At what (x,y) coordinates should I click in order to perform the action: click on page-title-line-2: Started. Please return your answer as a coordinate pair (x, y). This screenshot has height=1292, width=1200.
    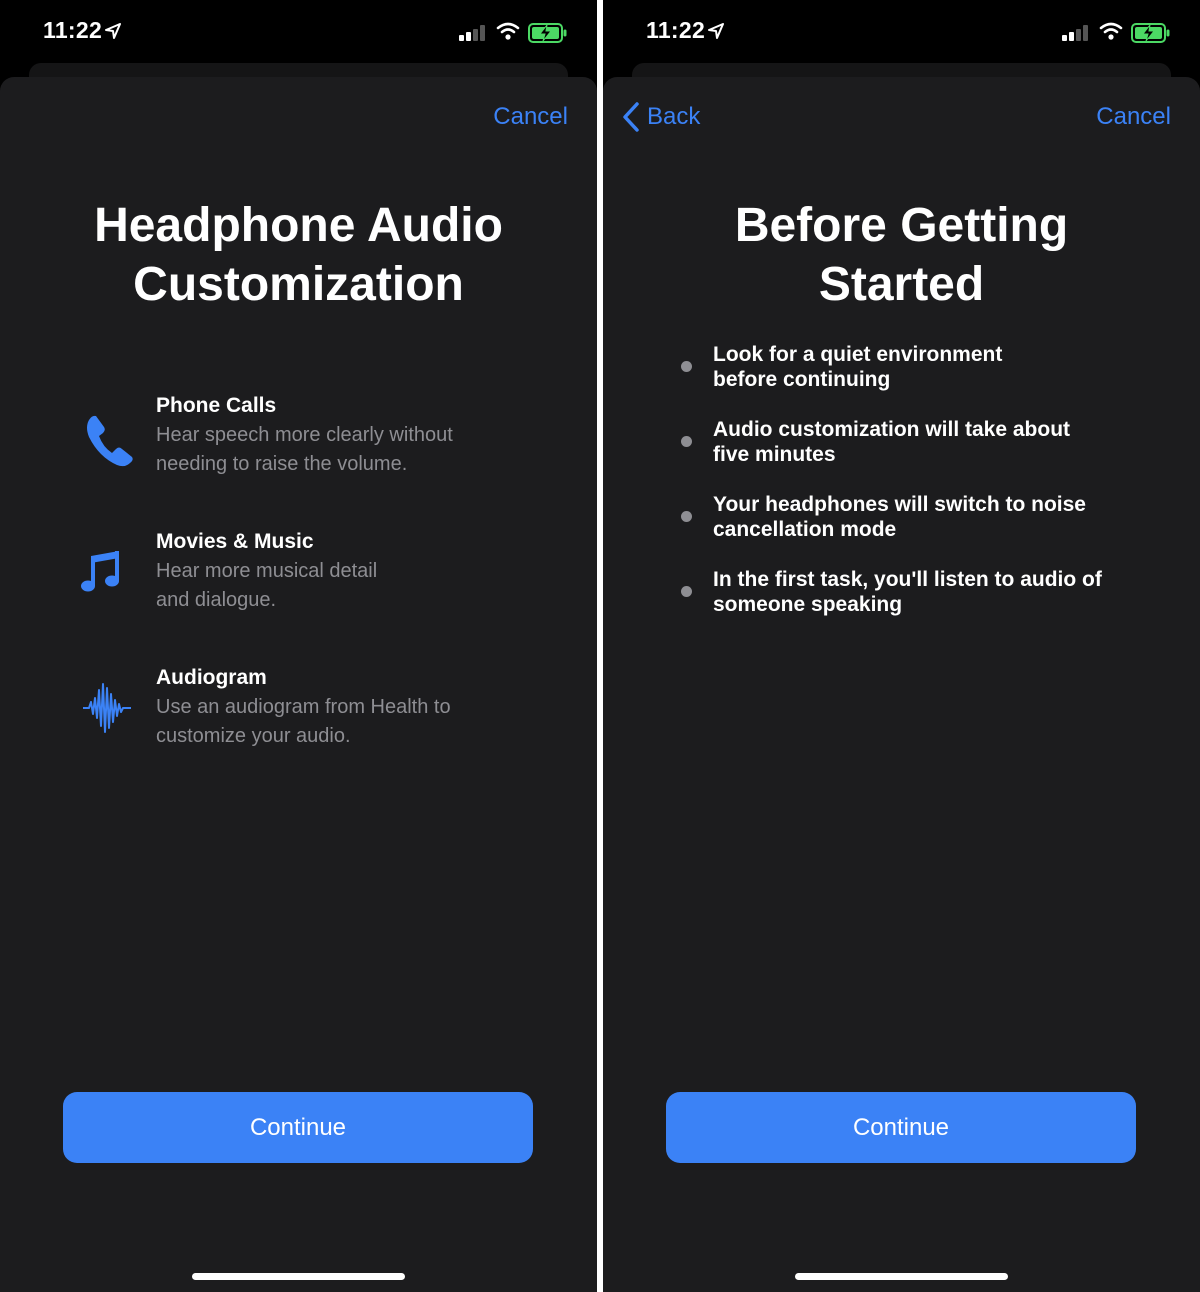
    Looking at the image, I should click on (901, 284).